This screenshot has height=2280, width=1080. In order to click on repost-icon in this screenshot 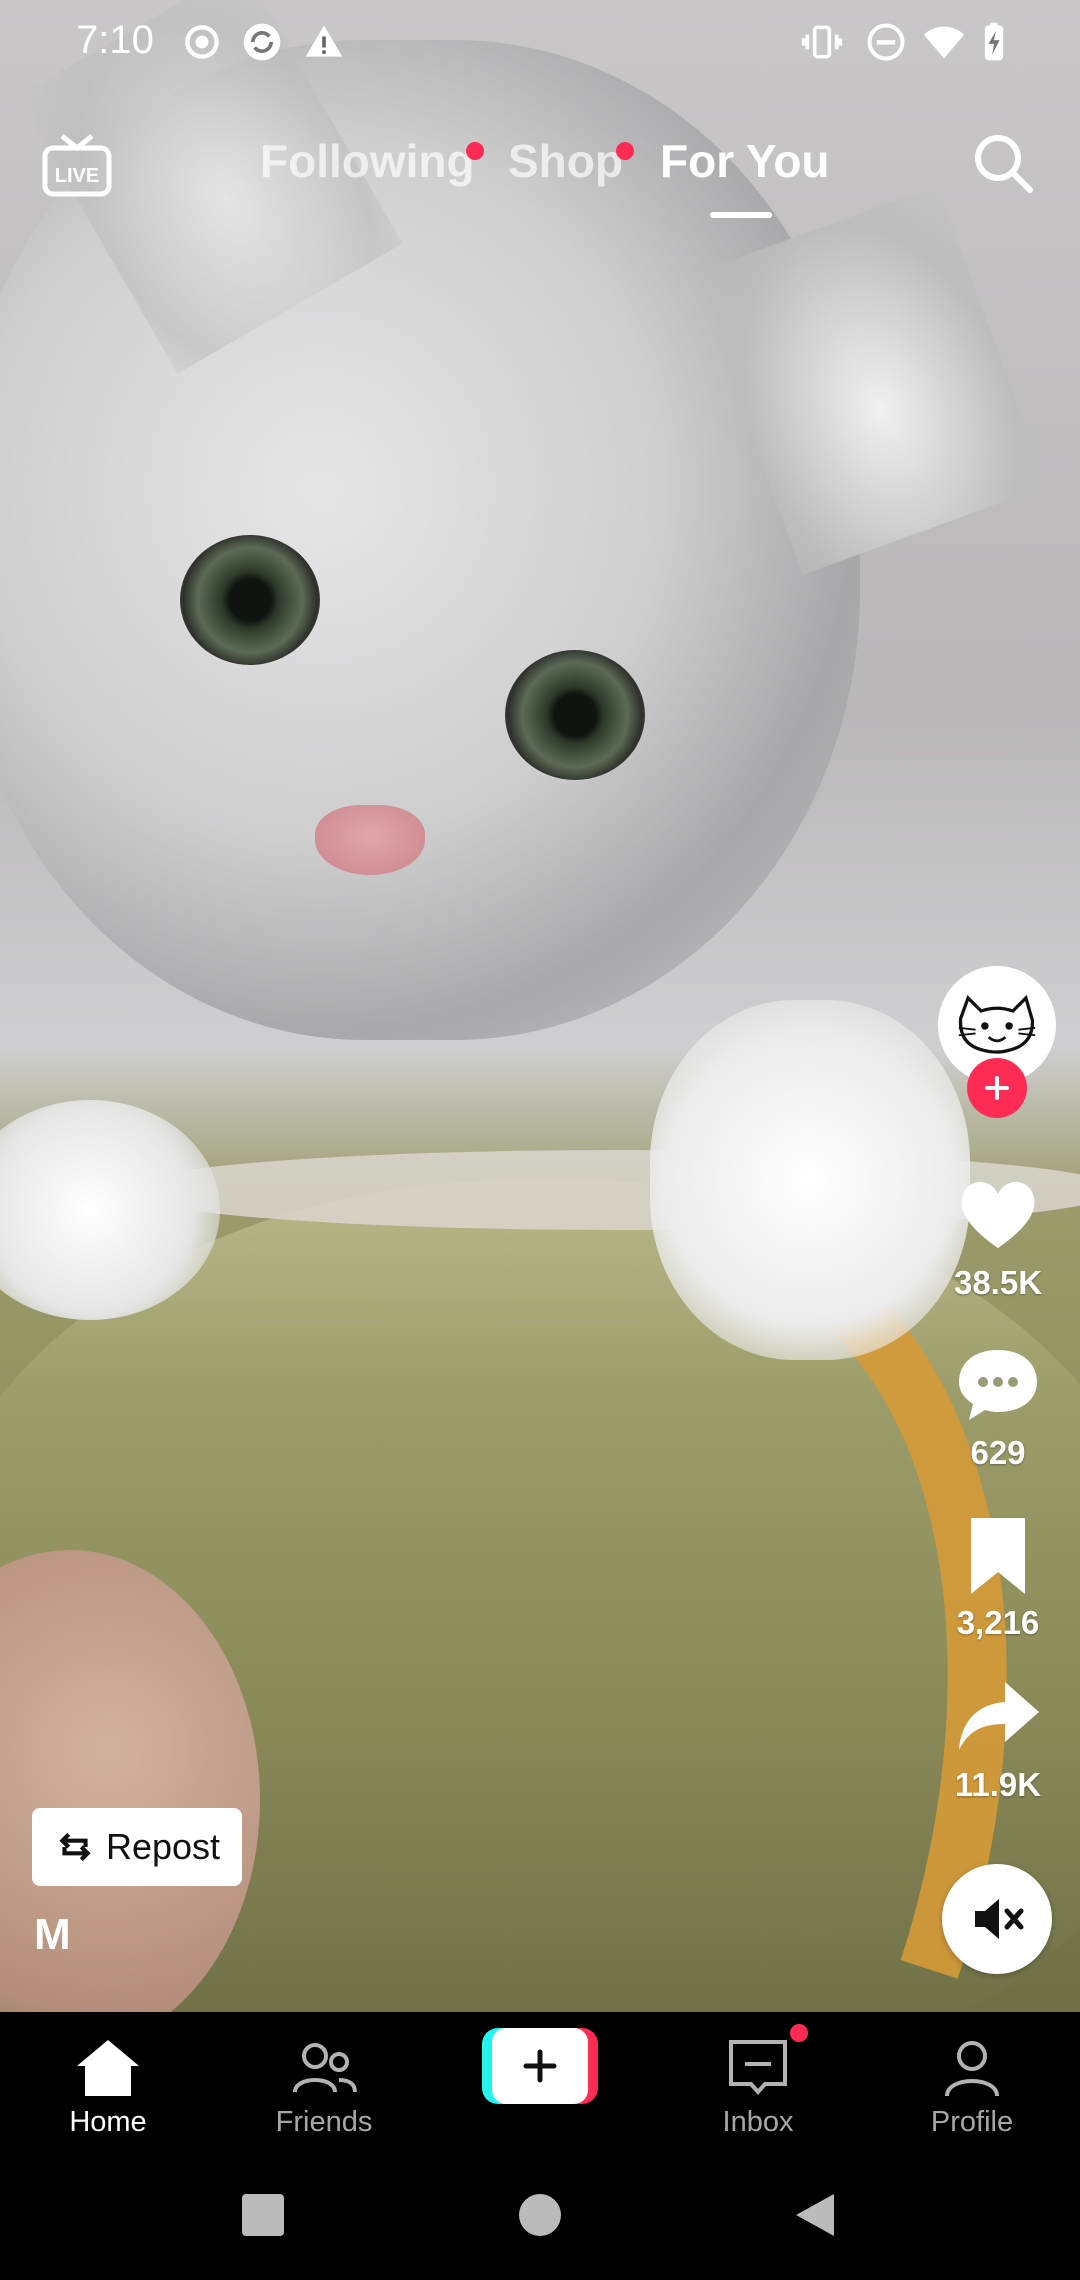, I will do `click(75, 1847)`.